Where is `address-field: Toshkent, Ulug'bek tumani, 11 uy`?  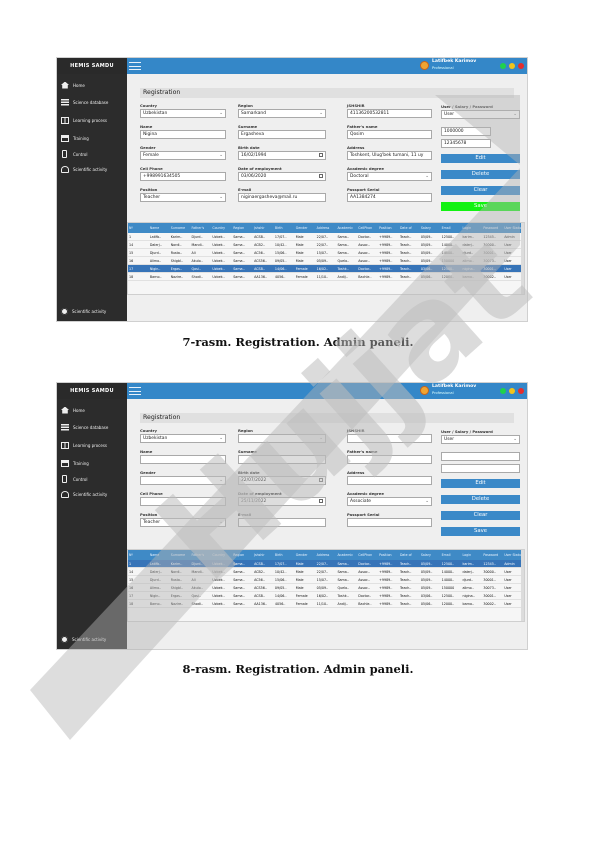 address-field: Toshkent, Ulug'bek tumani, 11 uy is located at coordinates (389, 155).